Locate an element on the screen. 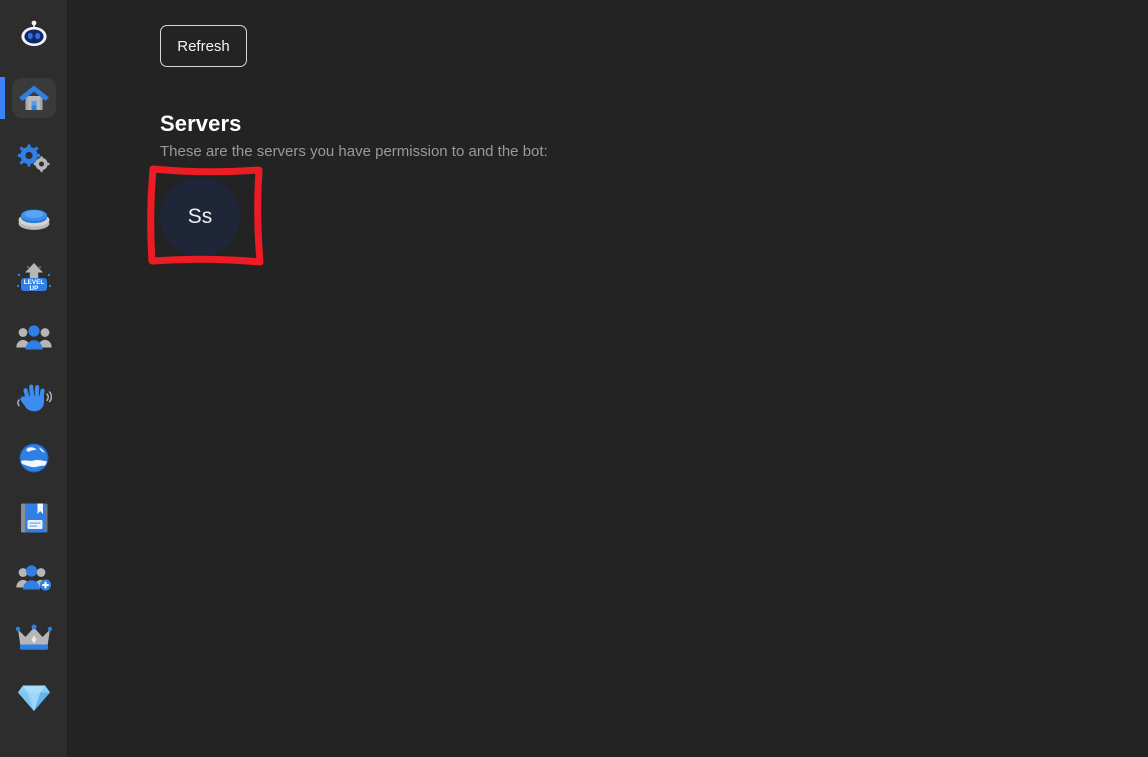 This screenshot has height=757, width=1148. page-title: Servers is located at coordinates (201, 123).